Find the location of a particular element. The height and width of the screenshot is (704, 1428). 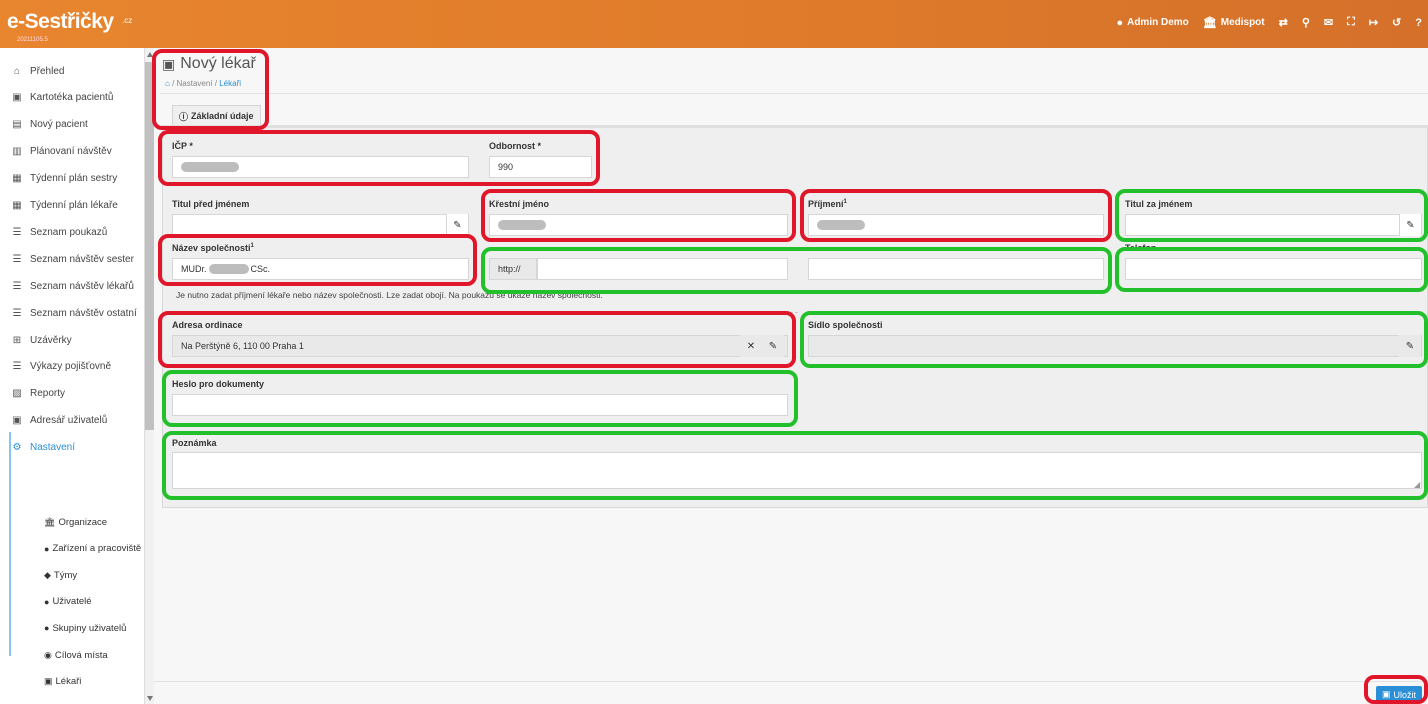

app-version: 20211105.5 is located at coordinates (32, 40).